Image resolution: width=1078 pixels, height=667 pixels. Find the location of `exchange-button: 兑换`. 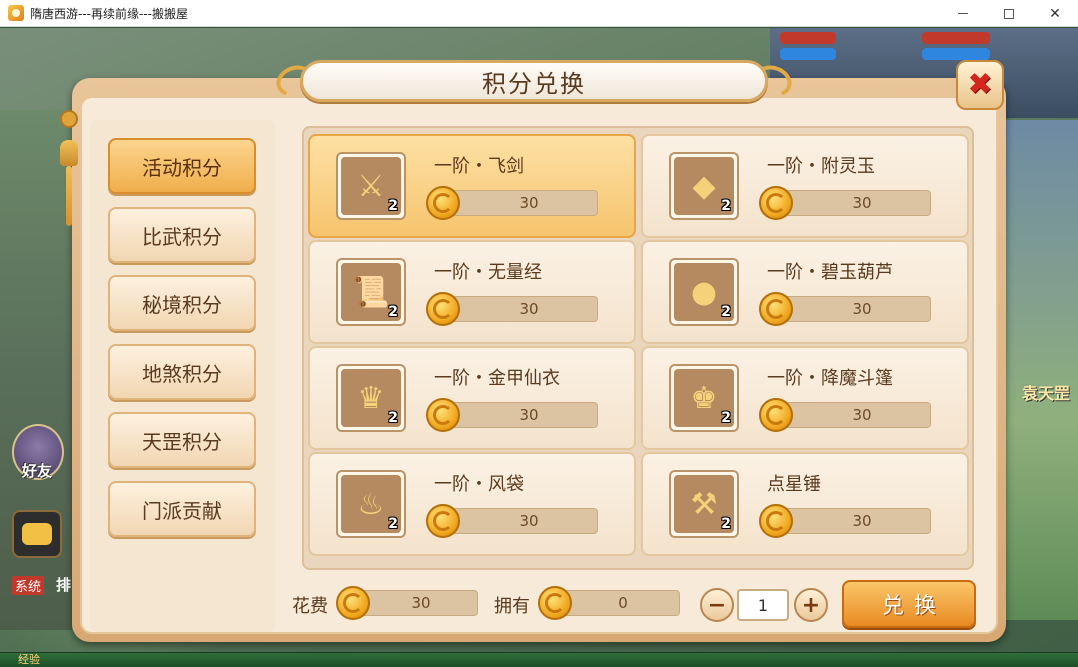

exchange-button: 兑换 is located at coordinates (909, 604).